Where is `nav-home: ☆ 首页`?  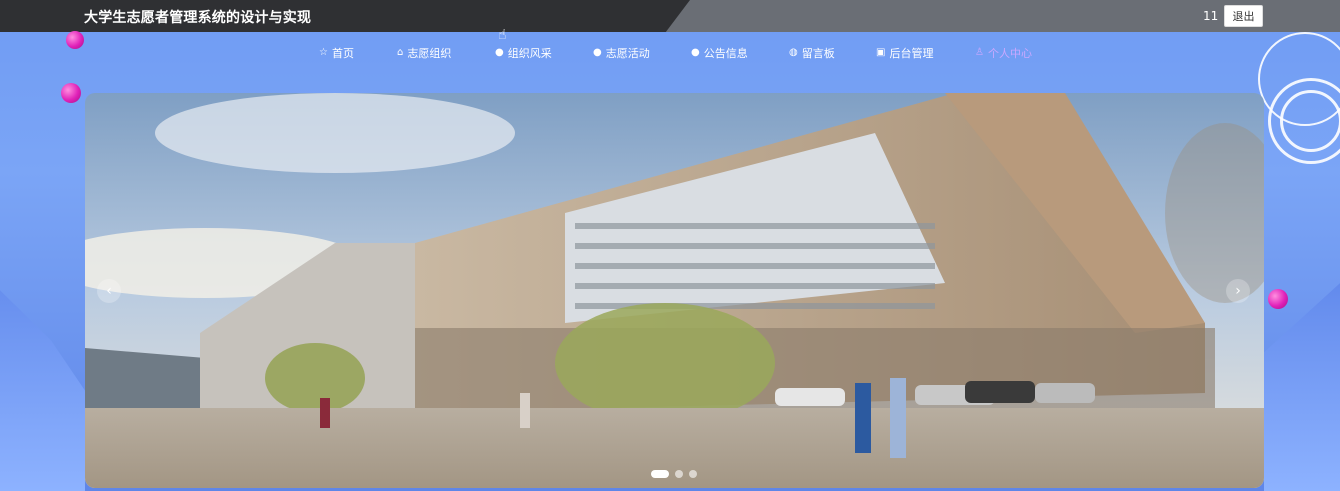 nav-home: ☆ 首页 is located at coordinates (336, 53).